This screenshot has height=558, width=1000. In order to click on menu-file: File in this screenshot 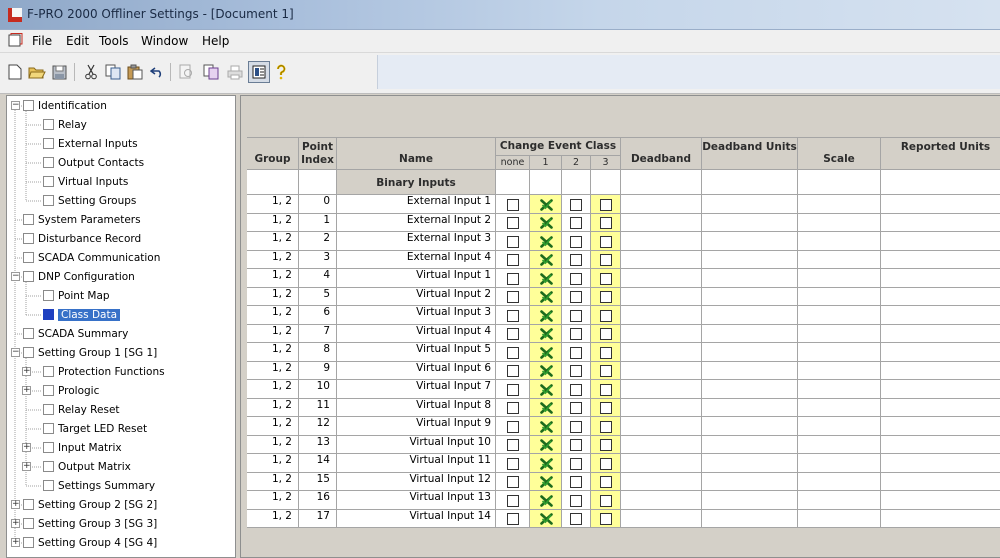, I will do `click(42, 41)`.